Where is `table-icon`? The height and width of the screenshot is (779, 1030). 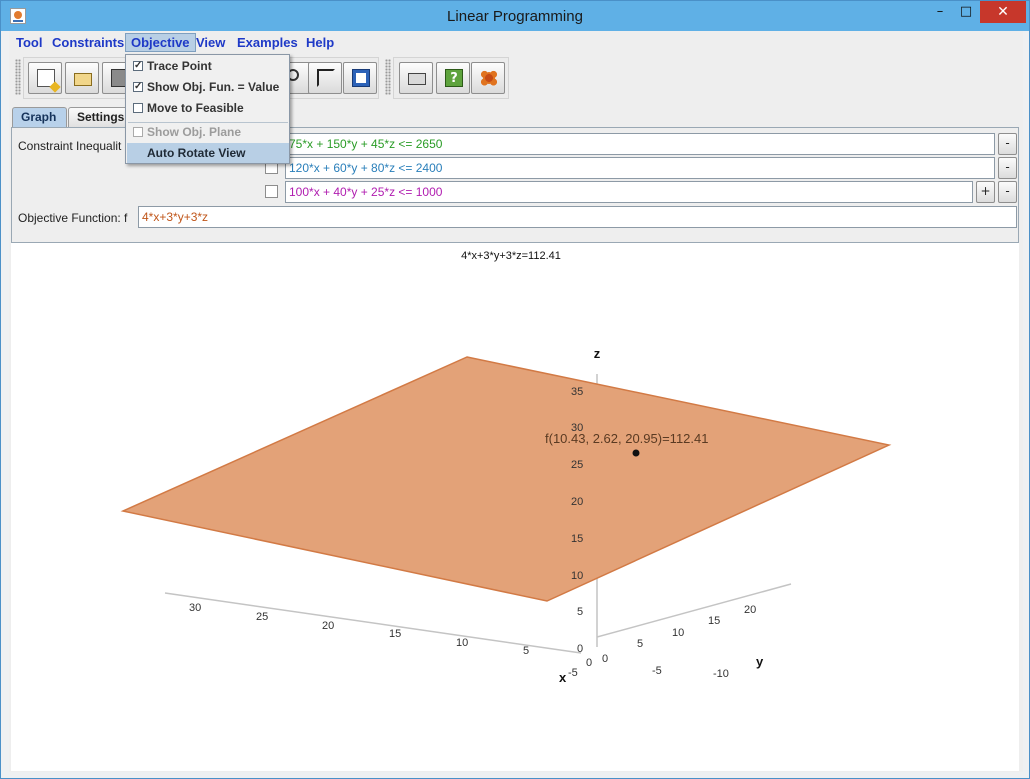
table-icon is located at coordinates (361, 78).